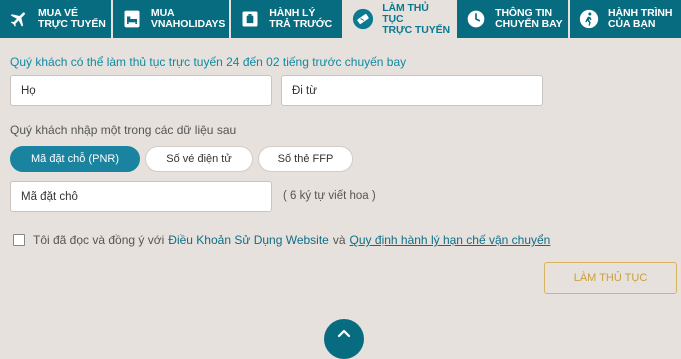  I want to click on last-name-input, so click(141, 90).